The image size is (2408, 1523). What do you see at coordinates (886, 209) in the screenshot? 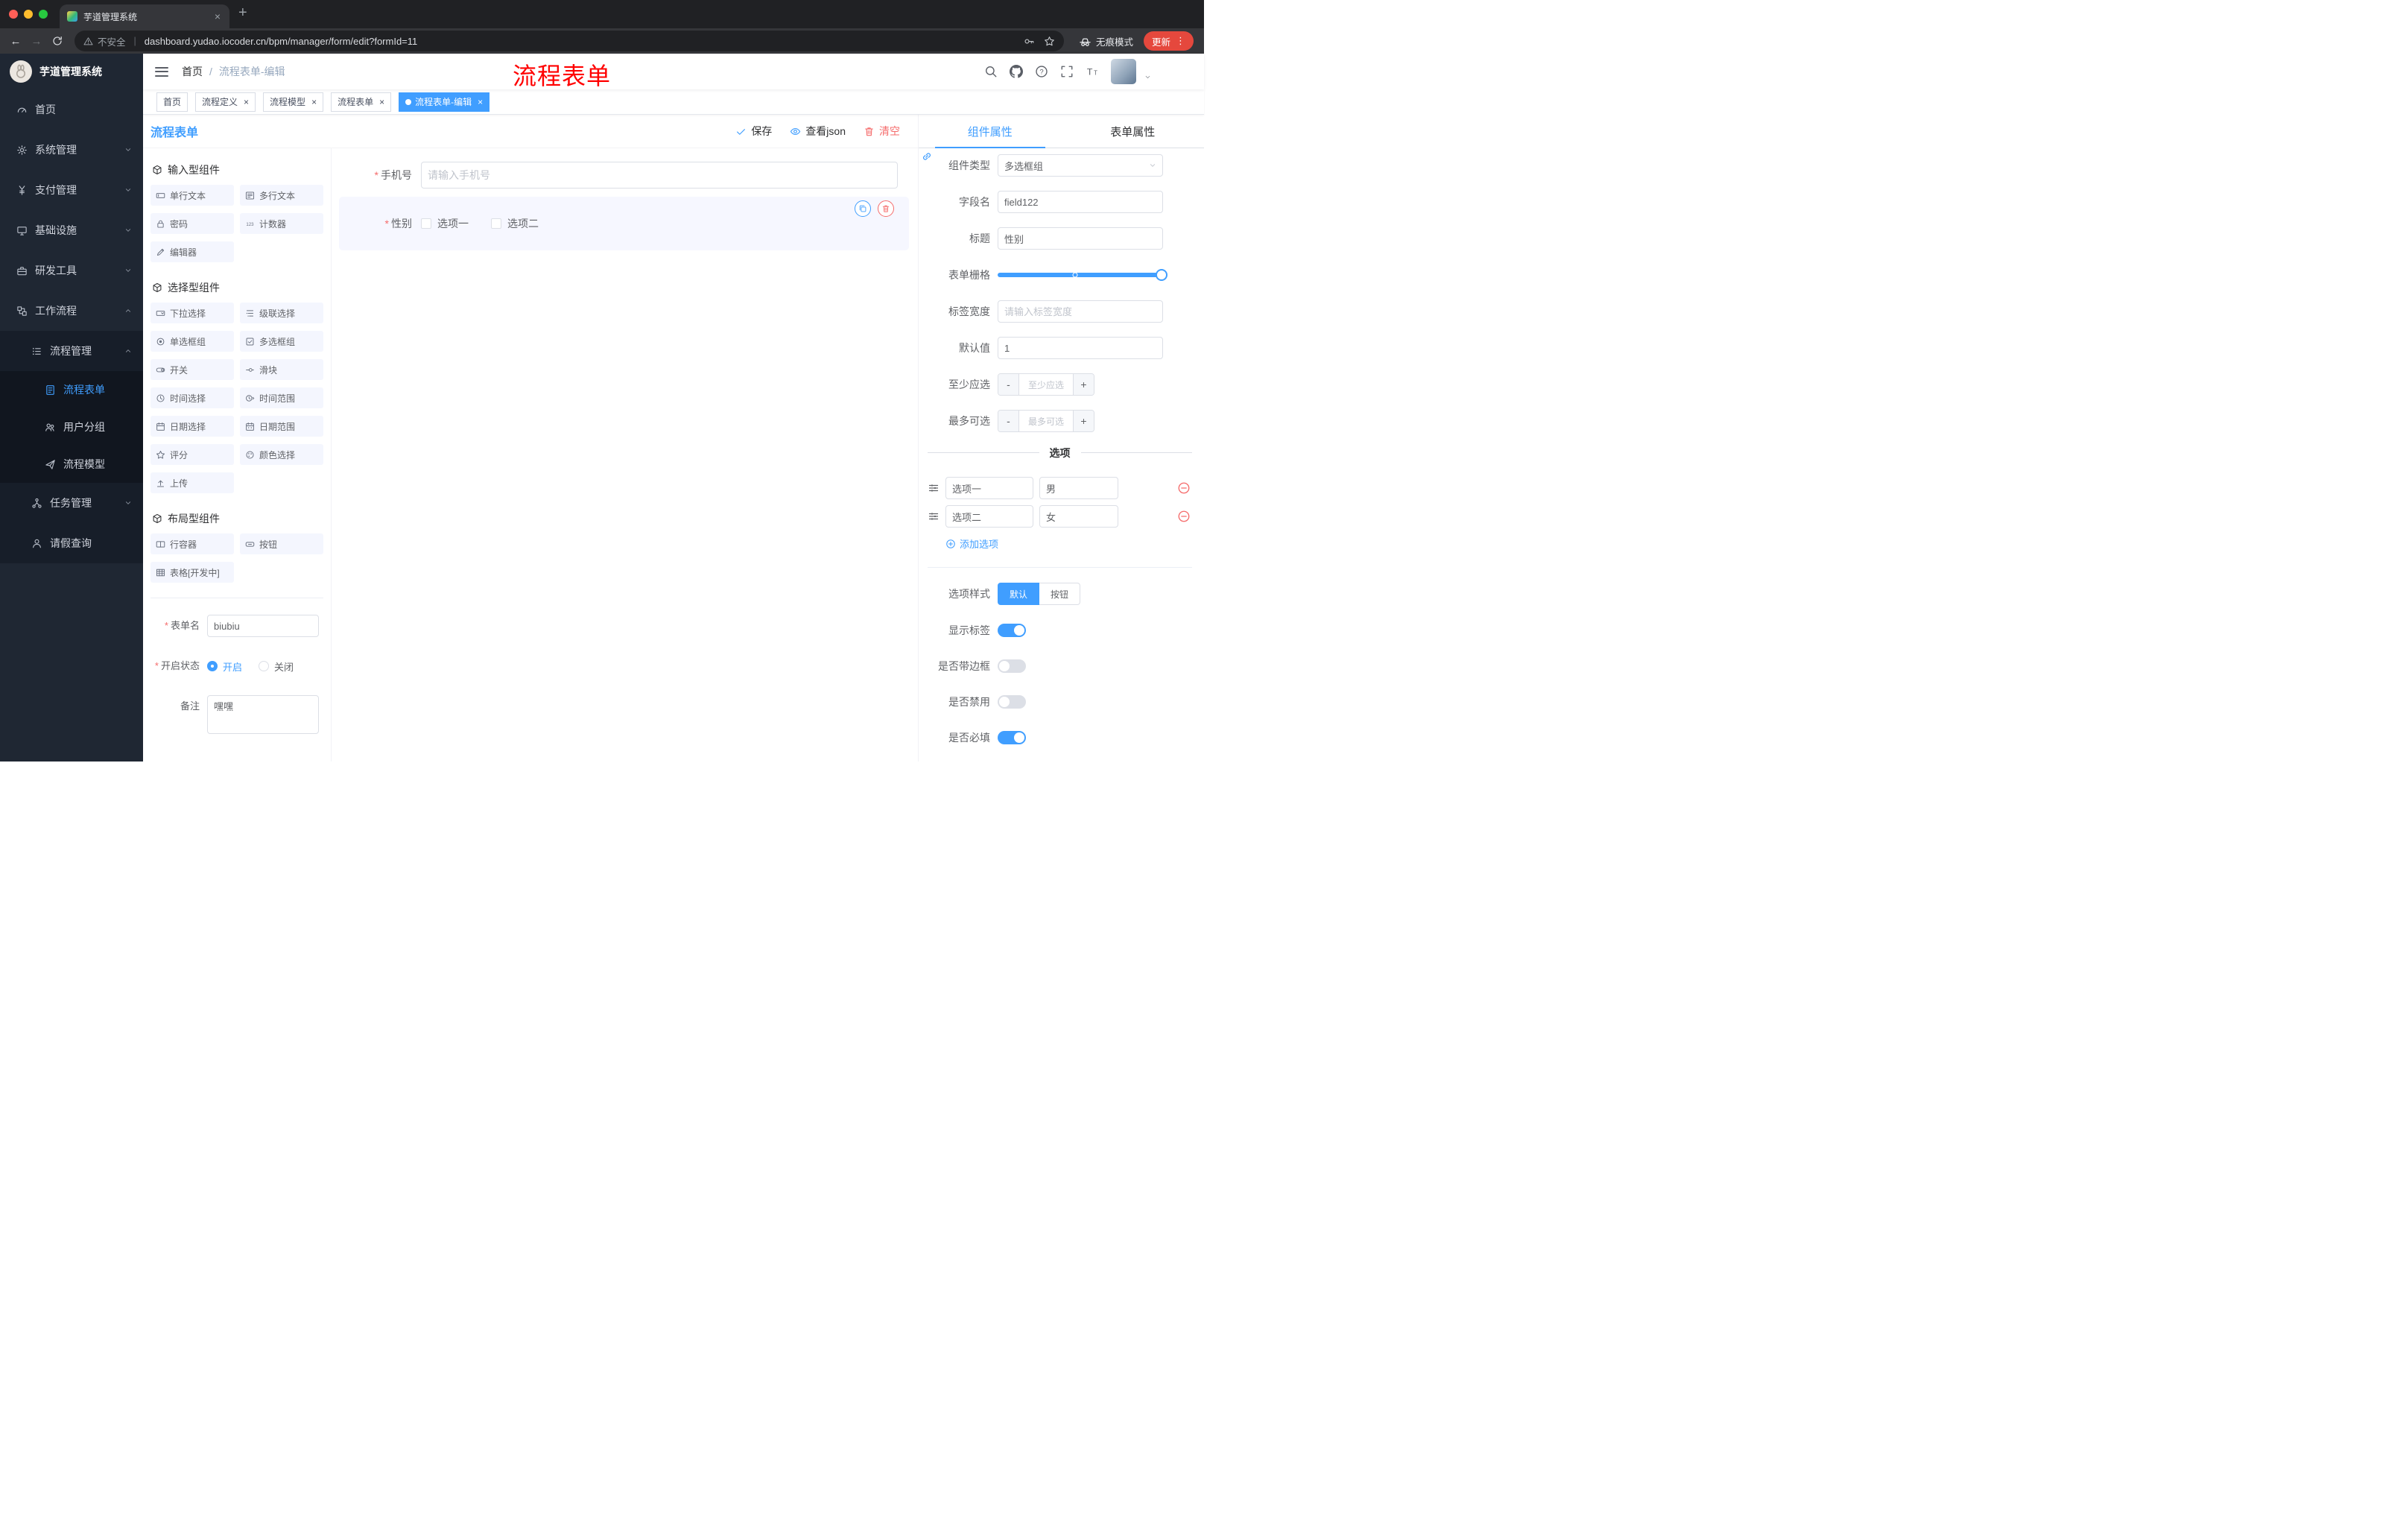
I see `delete-field-button` at bounding box center [886, 209].